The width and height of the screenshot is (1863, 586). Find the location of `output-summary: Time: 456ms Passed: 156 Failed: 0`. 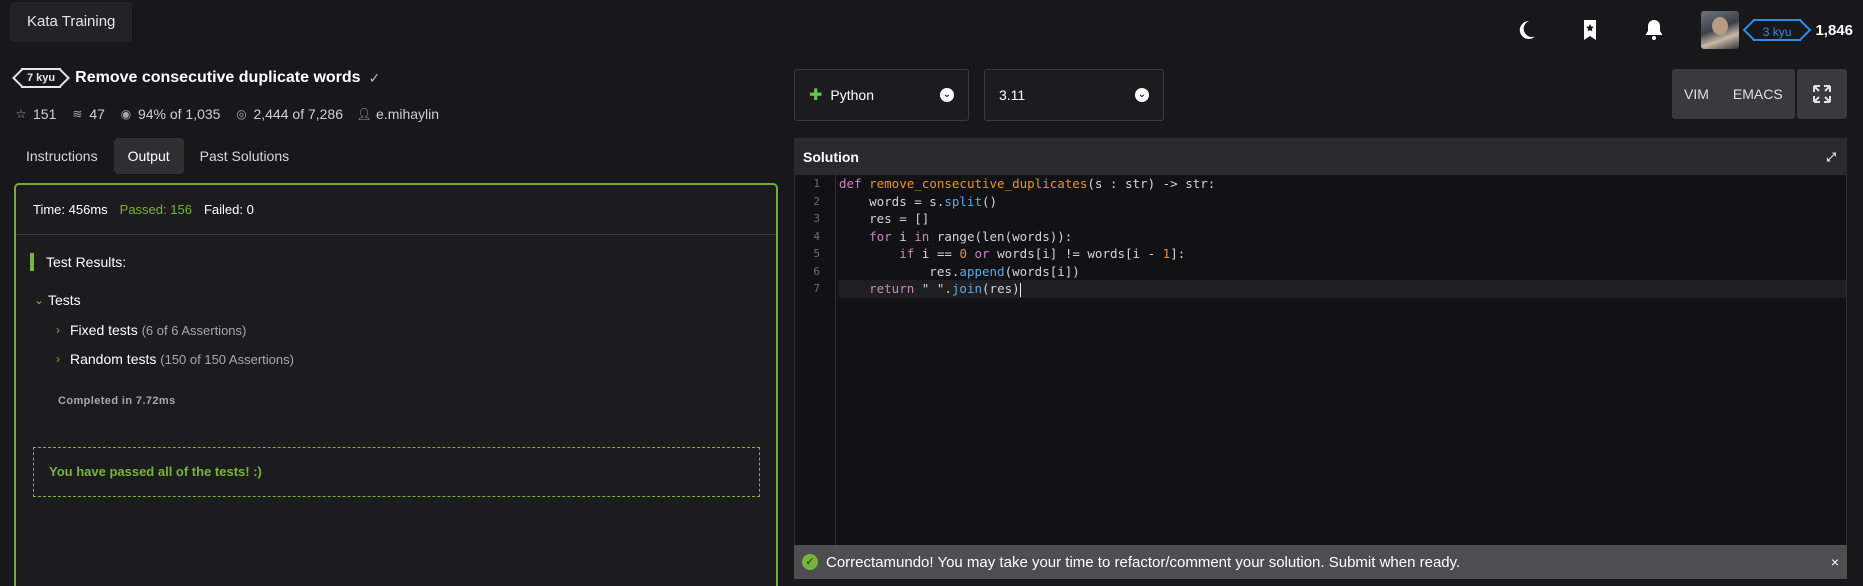

output-summary: Time: 456ms Passed: 156 Failed: 0 is located at coordinates (396, 210).